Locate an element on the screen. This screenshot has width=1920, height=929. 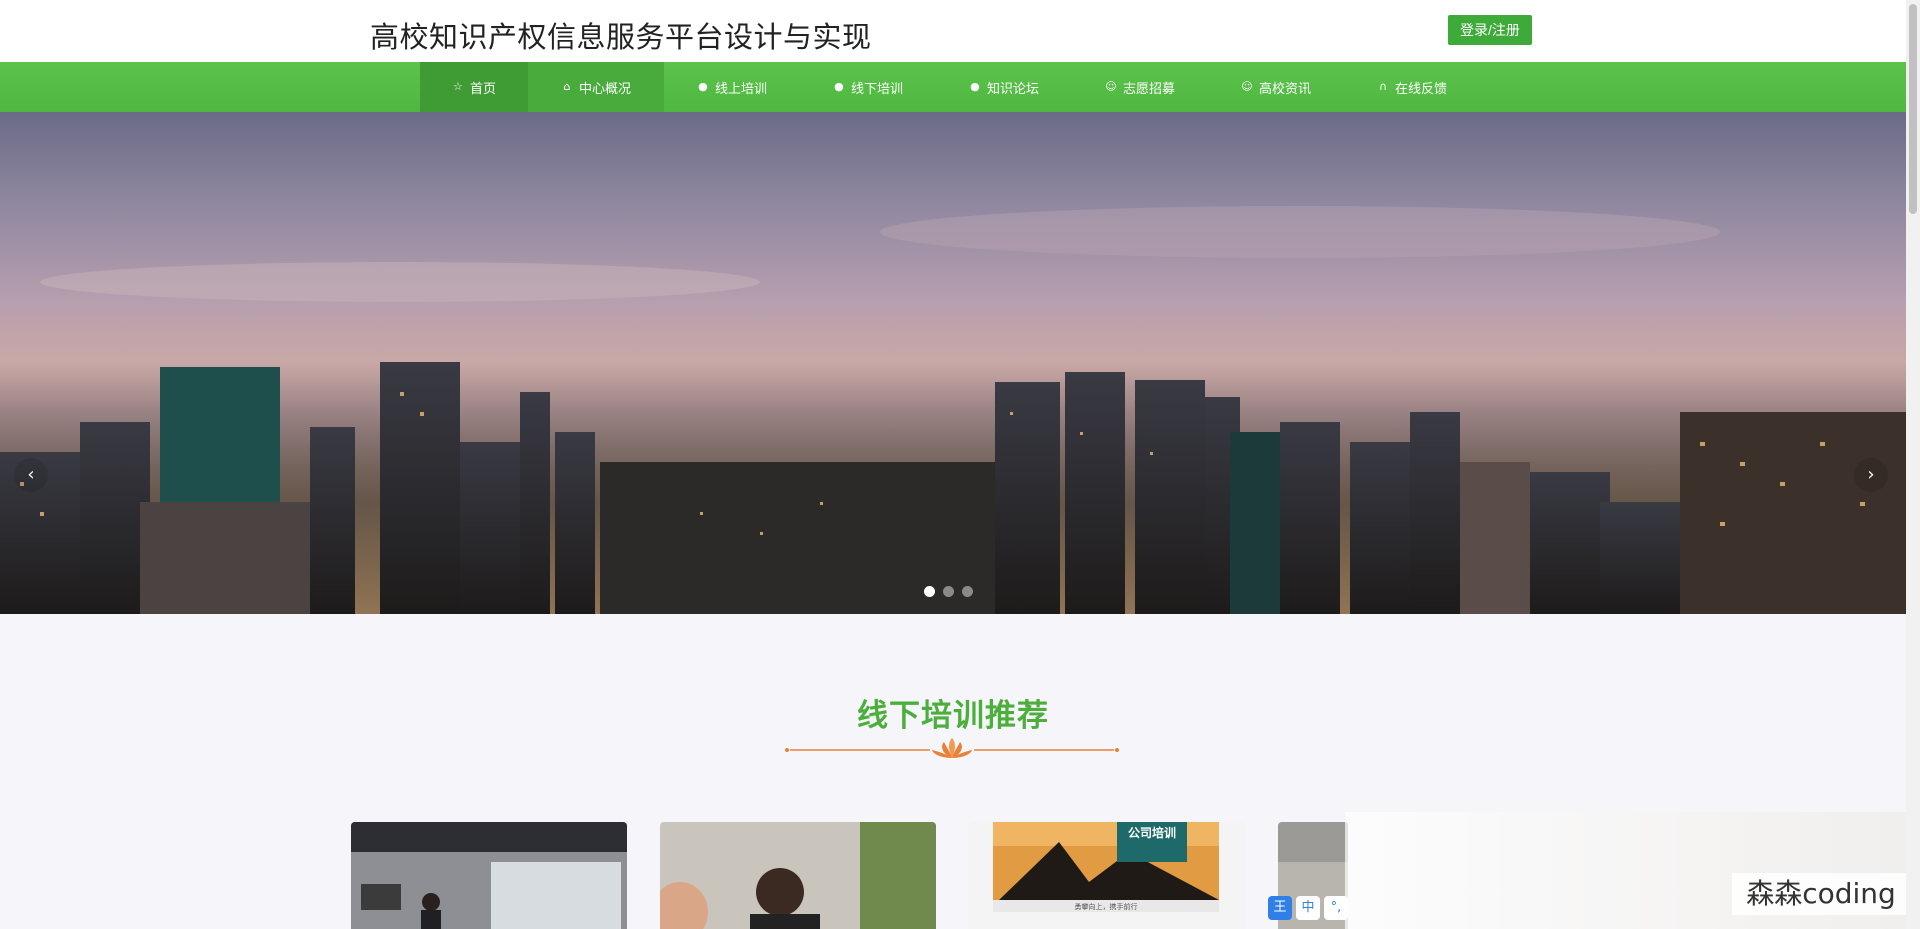
ime-logo-icon: 王 is located at coordinates (1280, 908).